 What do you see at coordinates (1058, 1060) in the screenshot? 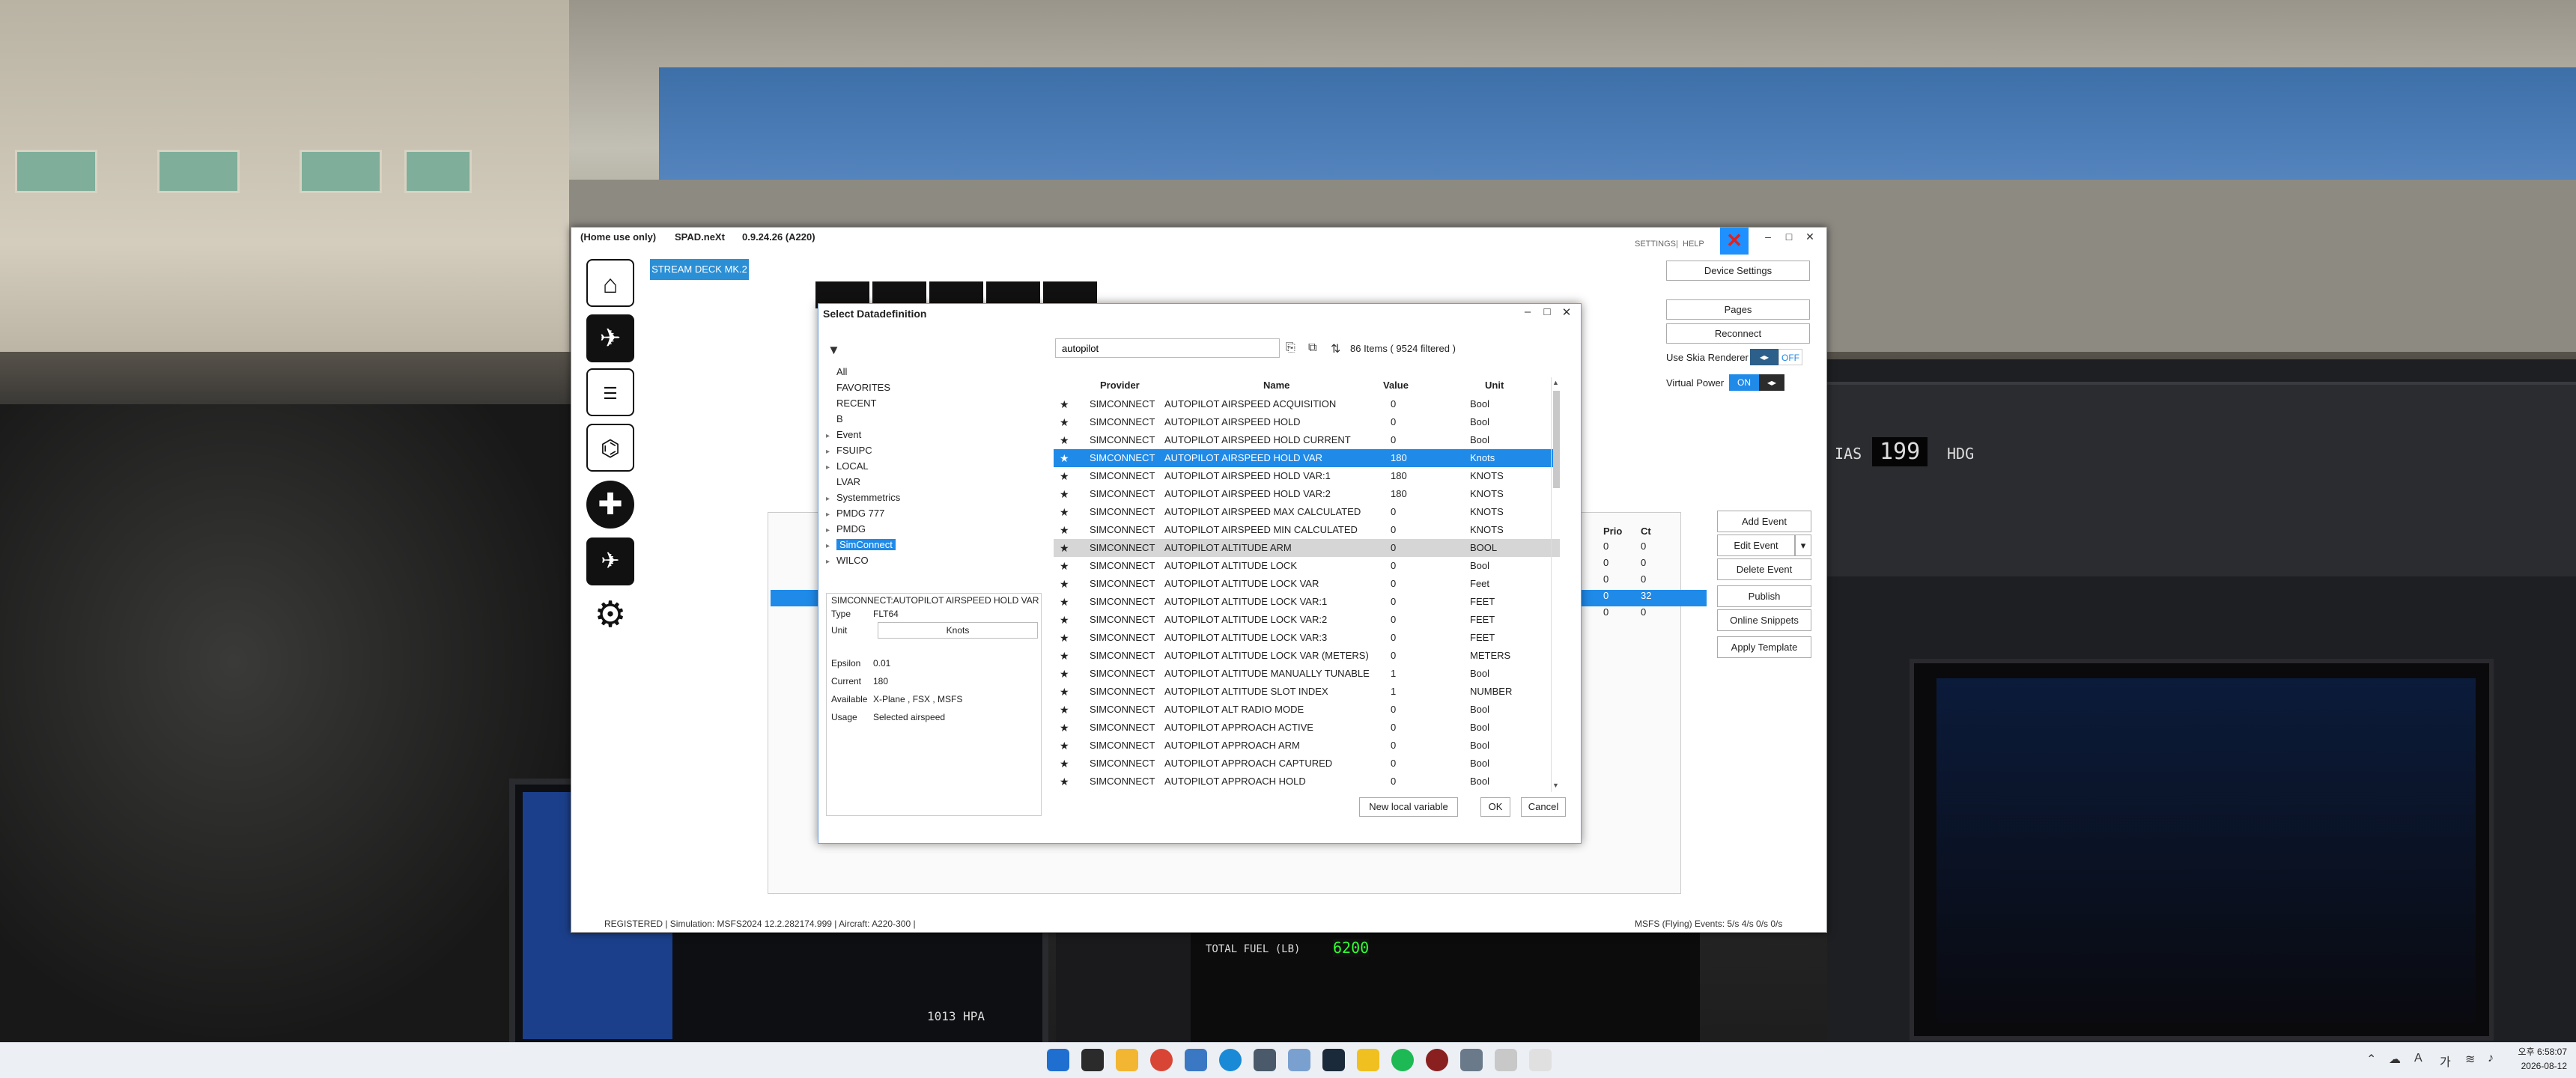
I see `start-icon` at bounding box center [1058, 1060].